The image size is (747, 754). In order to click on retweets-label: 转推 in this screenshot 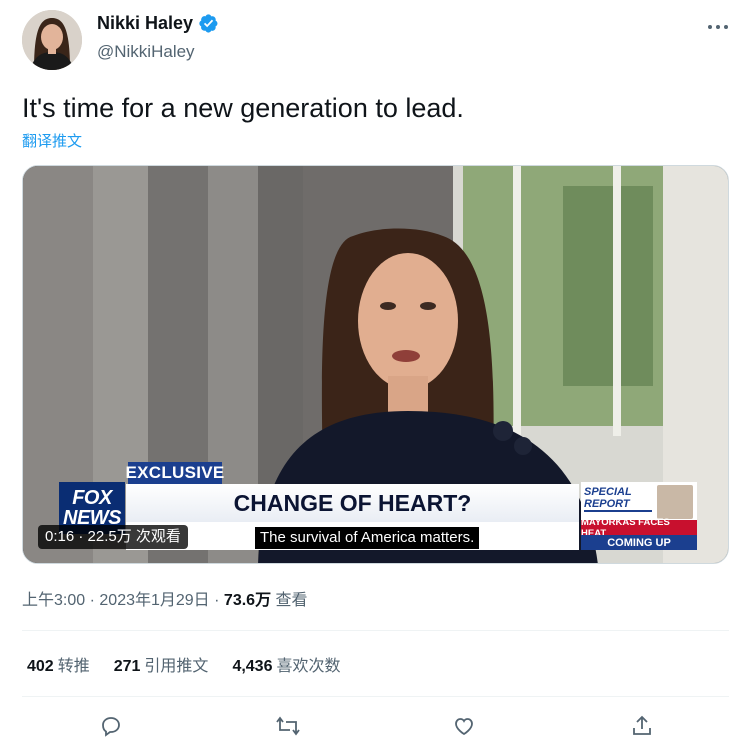, I will do `click(73, 666)`.